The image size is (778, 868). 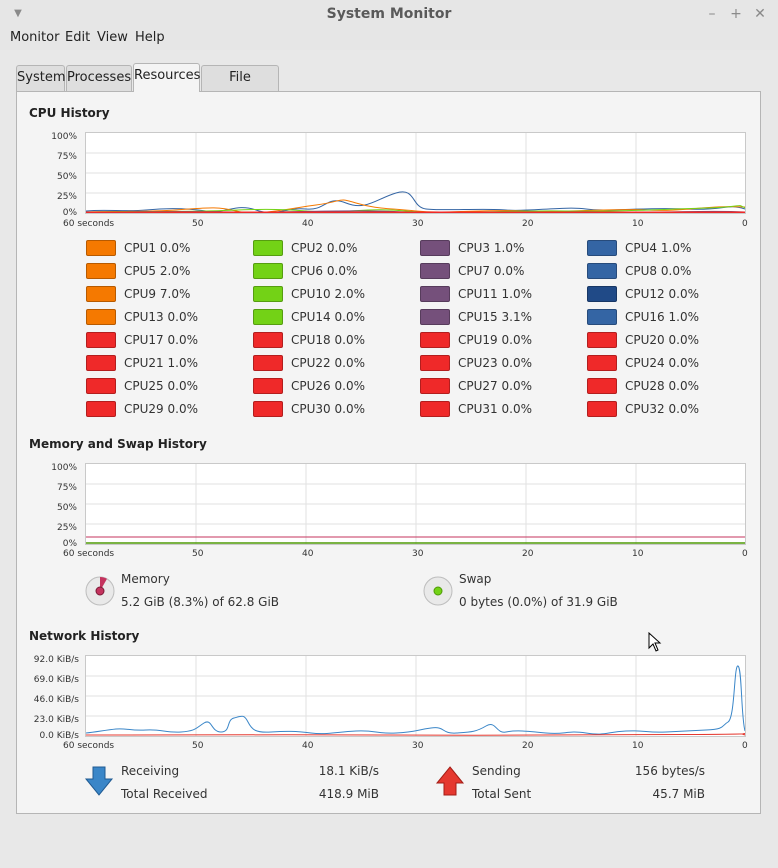 I want to click on cpu-usage-label: CPU13 0.0%, so click(x=161, y=317).